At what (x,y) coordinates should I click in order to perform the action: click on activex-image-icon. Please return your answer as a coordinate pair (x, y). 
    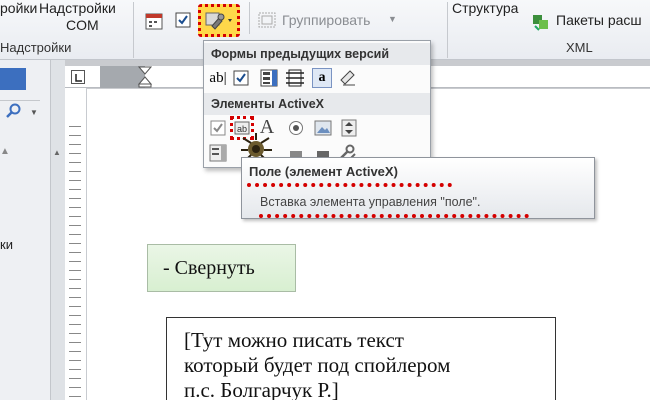
    Looking at the image, I should click on (323, 128).